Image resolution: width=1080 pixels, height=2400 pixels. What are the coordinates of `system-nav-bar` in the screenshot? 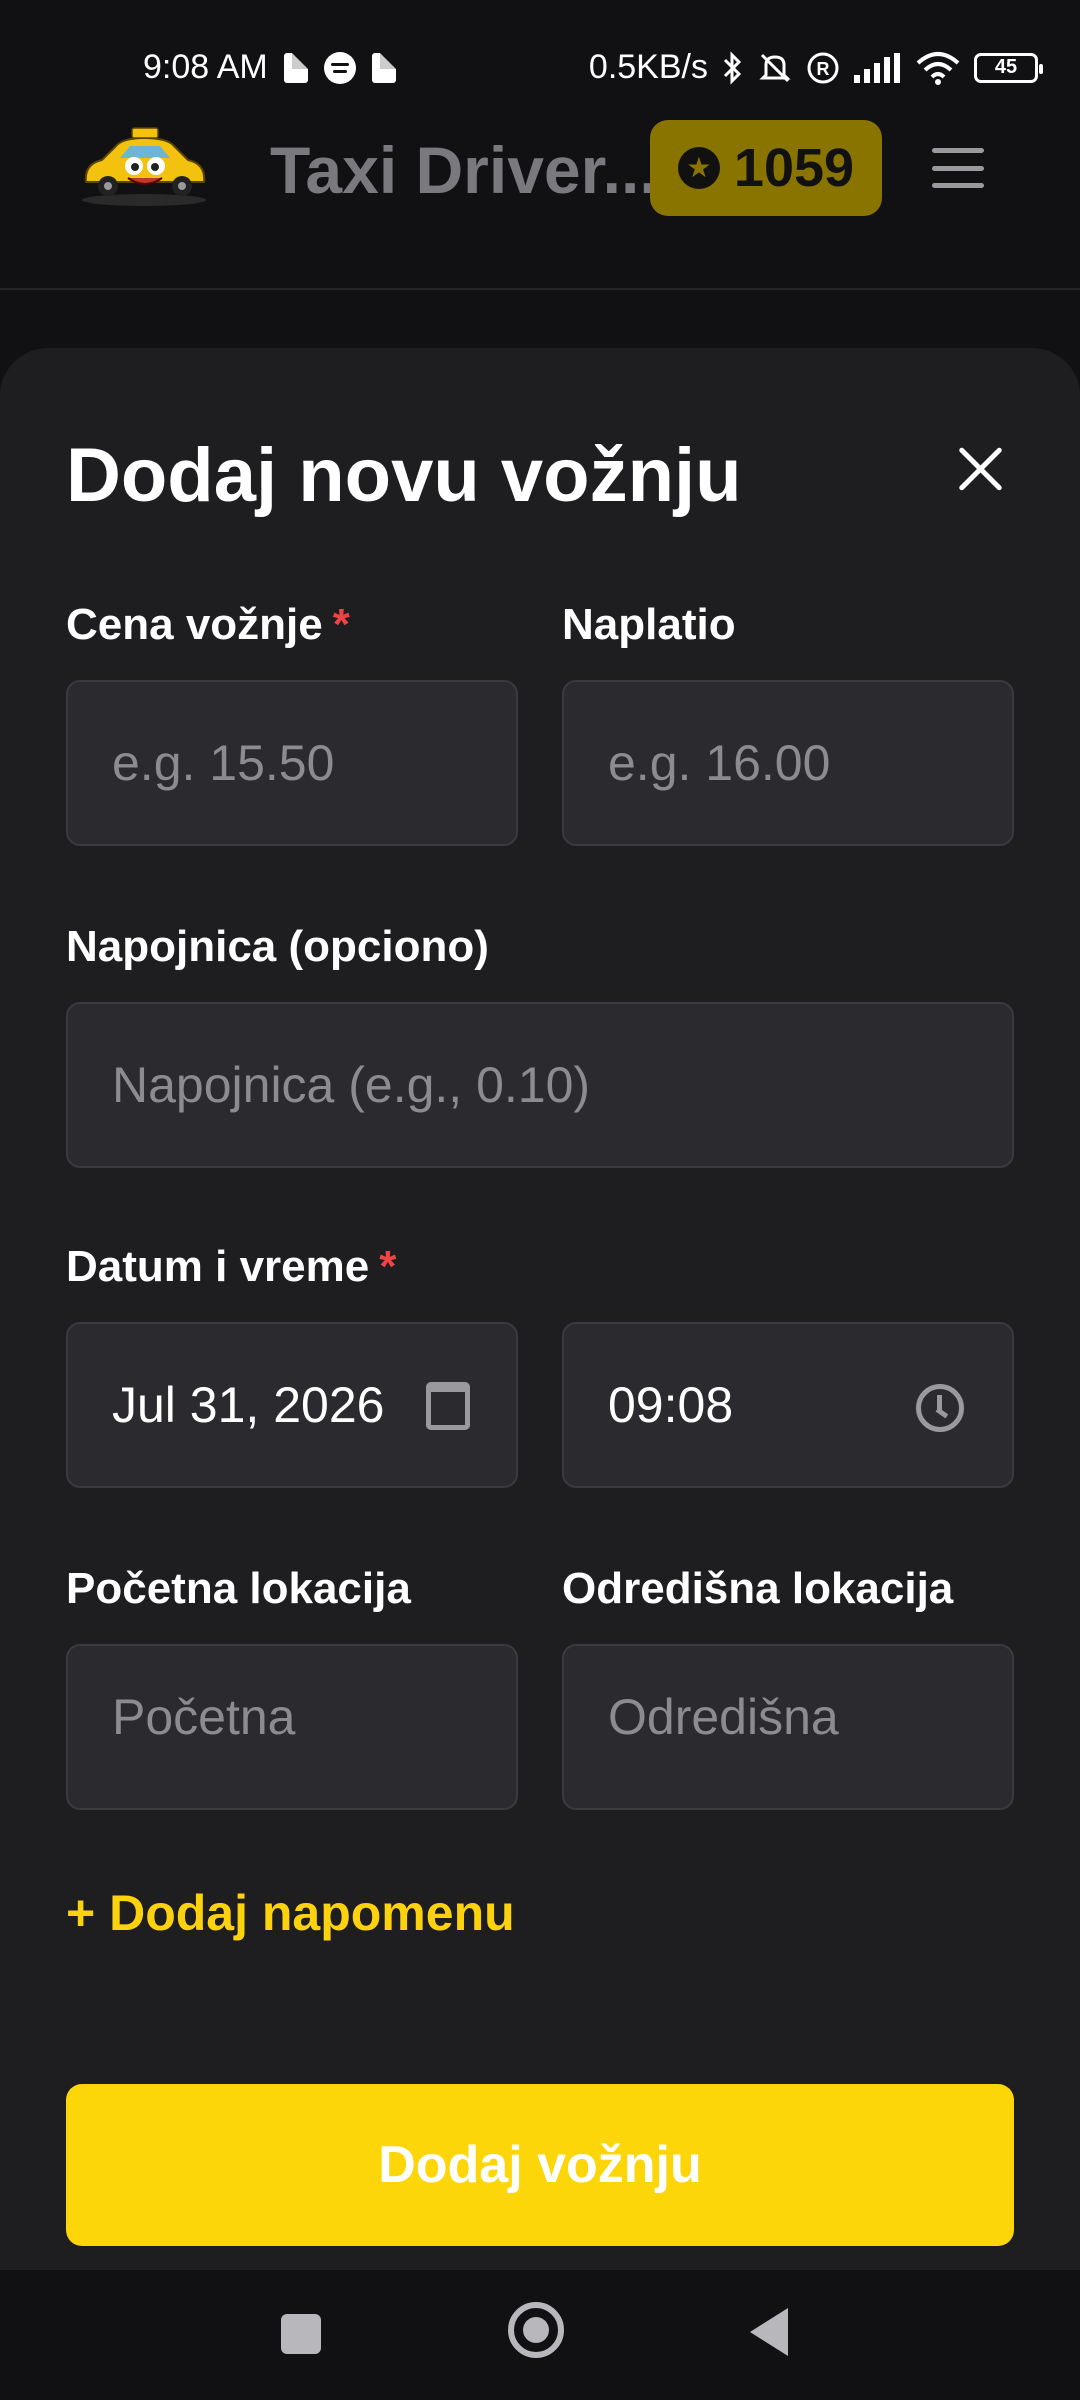 It's located at (540, 2335).